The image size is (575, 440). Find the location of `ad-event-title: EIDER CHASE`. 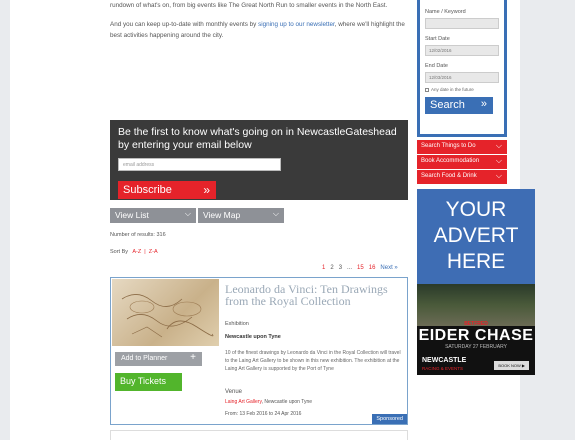

ad-event-title: EIDER CHASE is located at coordinates (476, 335).